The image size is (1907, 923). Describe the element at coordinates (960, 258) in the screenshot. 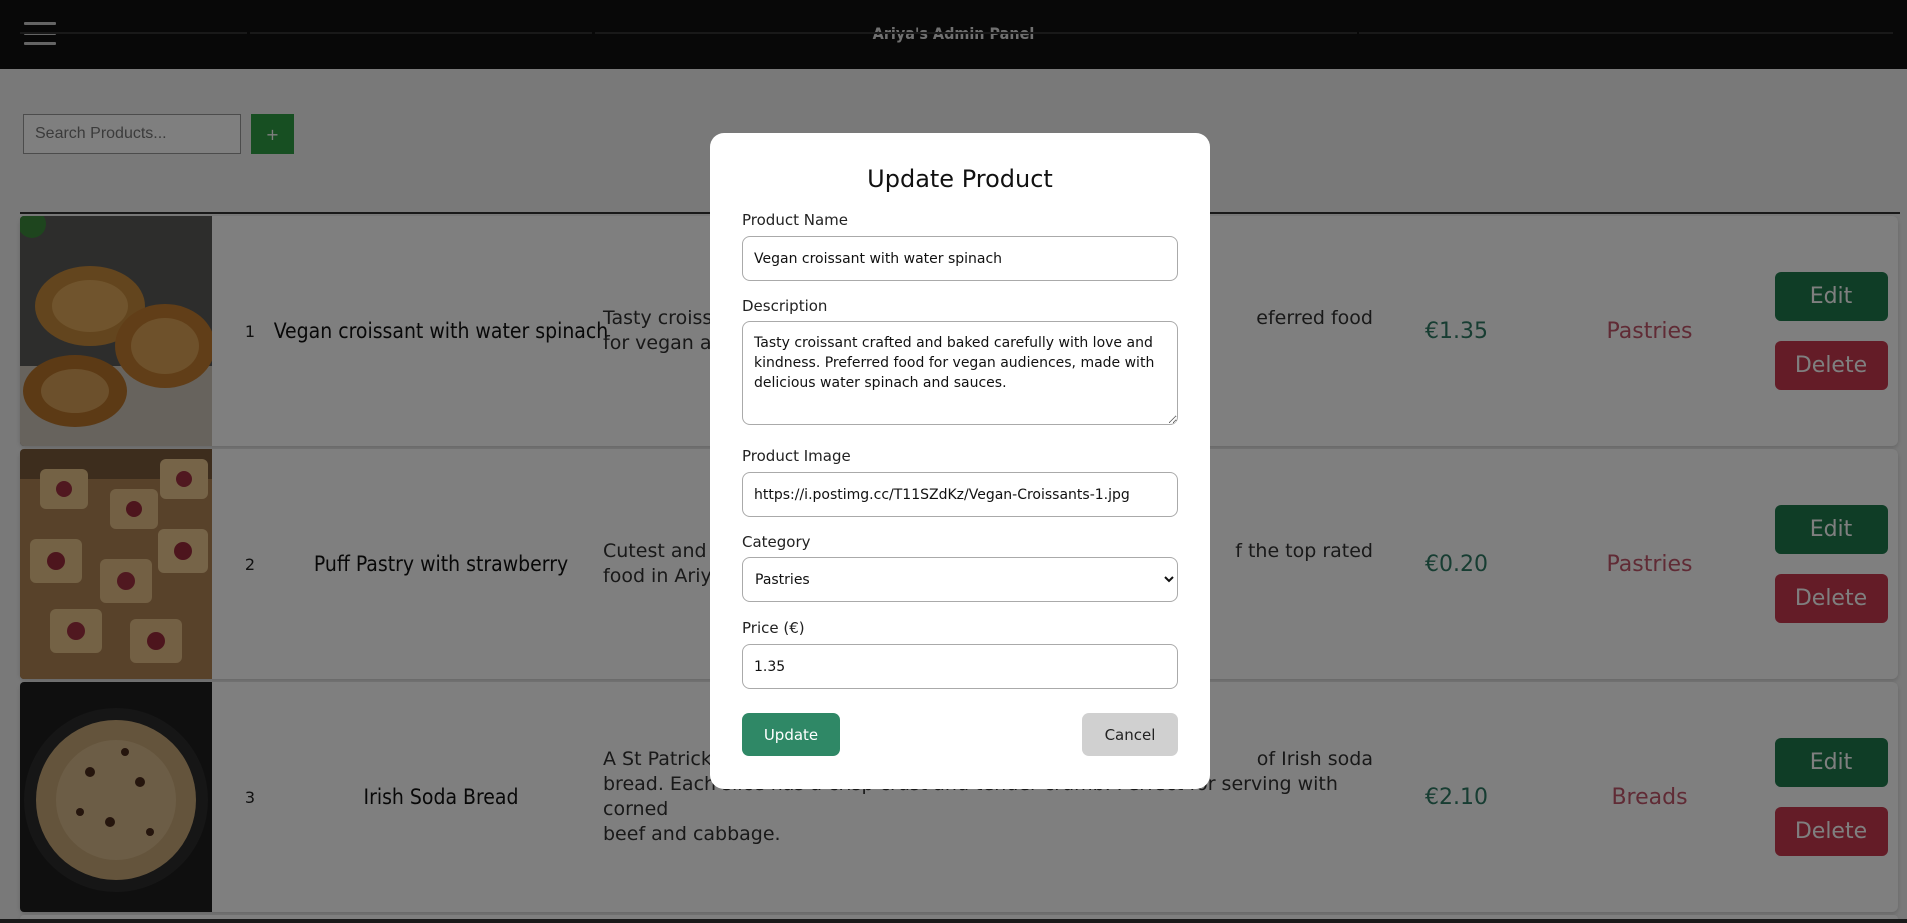

I see `product-name-field` at that location.